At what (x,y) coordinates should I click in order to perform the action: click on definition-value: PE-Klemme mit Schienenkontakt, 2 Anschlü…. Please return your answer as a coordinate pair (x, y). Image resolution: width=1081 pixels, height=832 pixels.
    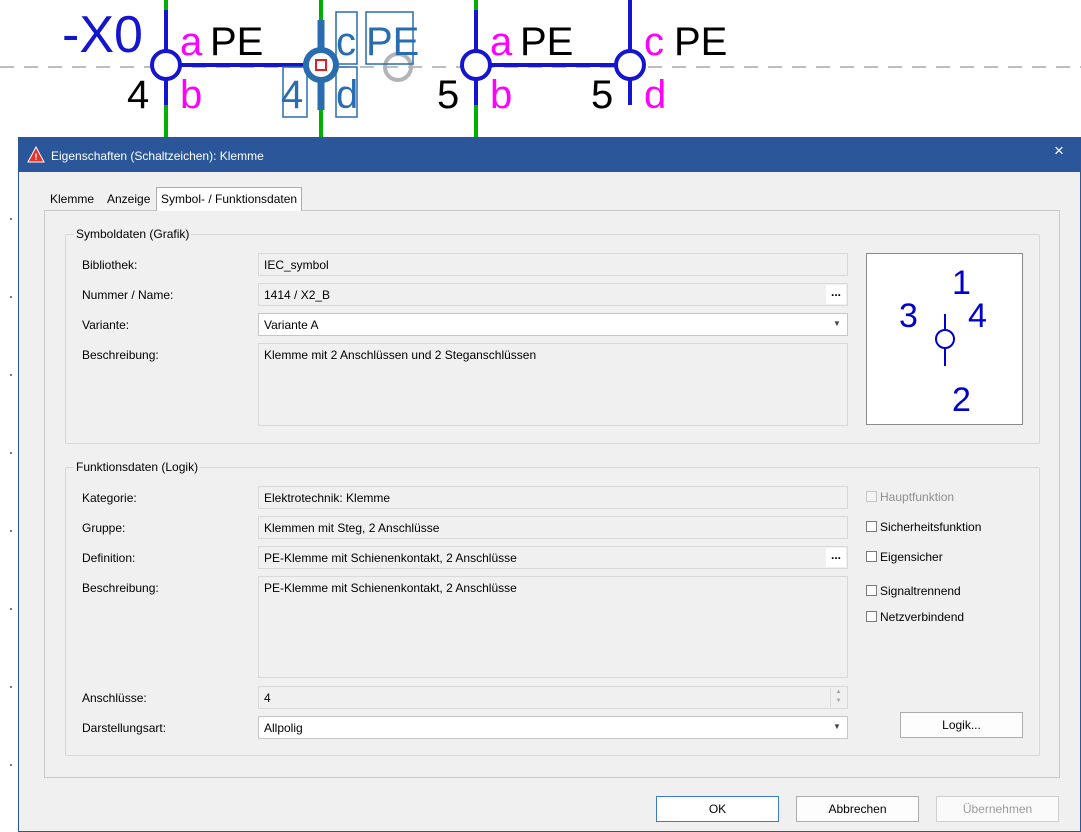
    Looking at the image, I should click on (390, 558).